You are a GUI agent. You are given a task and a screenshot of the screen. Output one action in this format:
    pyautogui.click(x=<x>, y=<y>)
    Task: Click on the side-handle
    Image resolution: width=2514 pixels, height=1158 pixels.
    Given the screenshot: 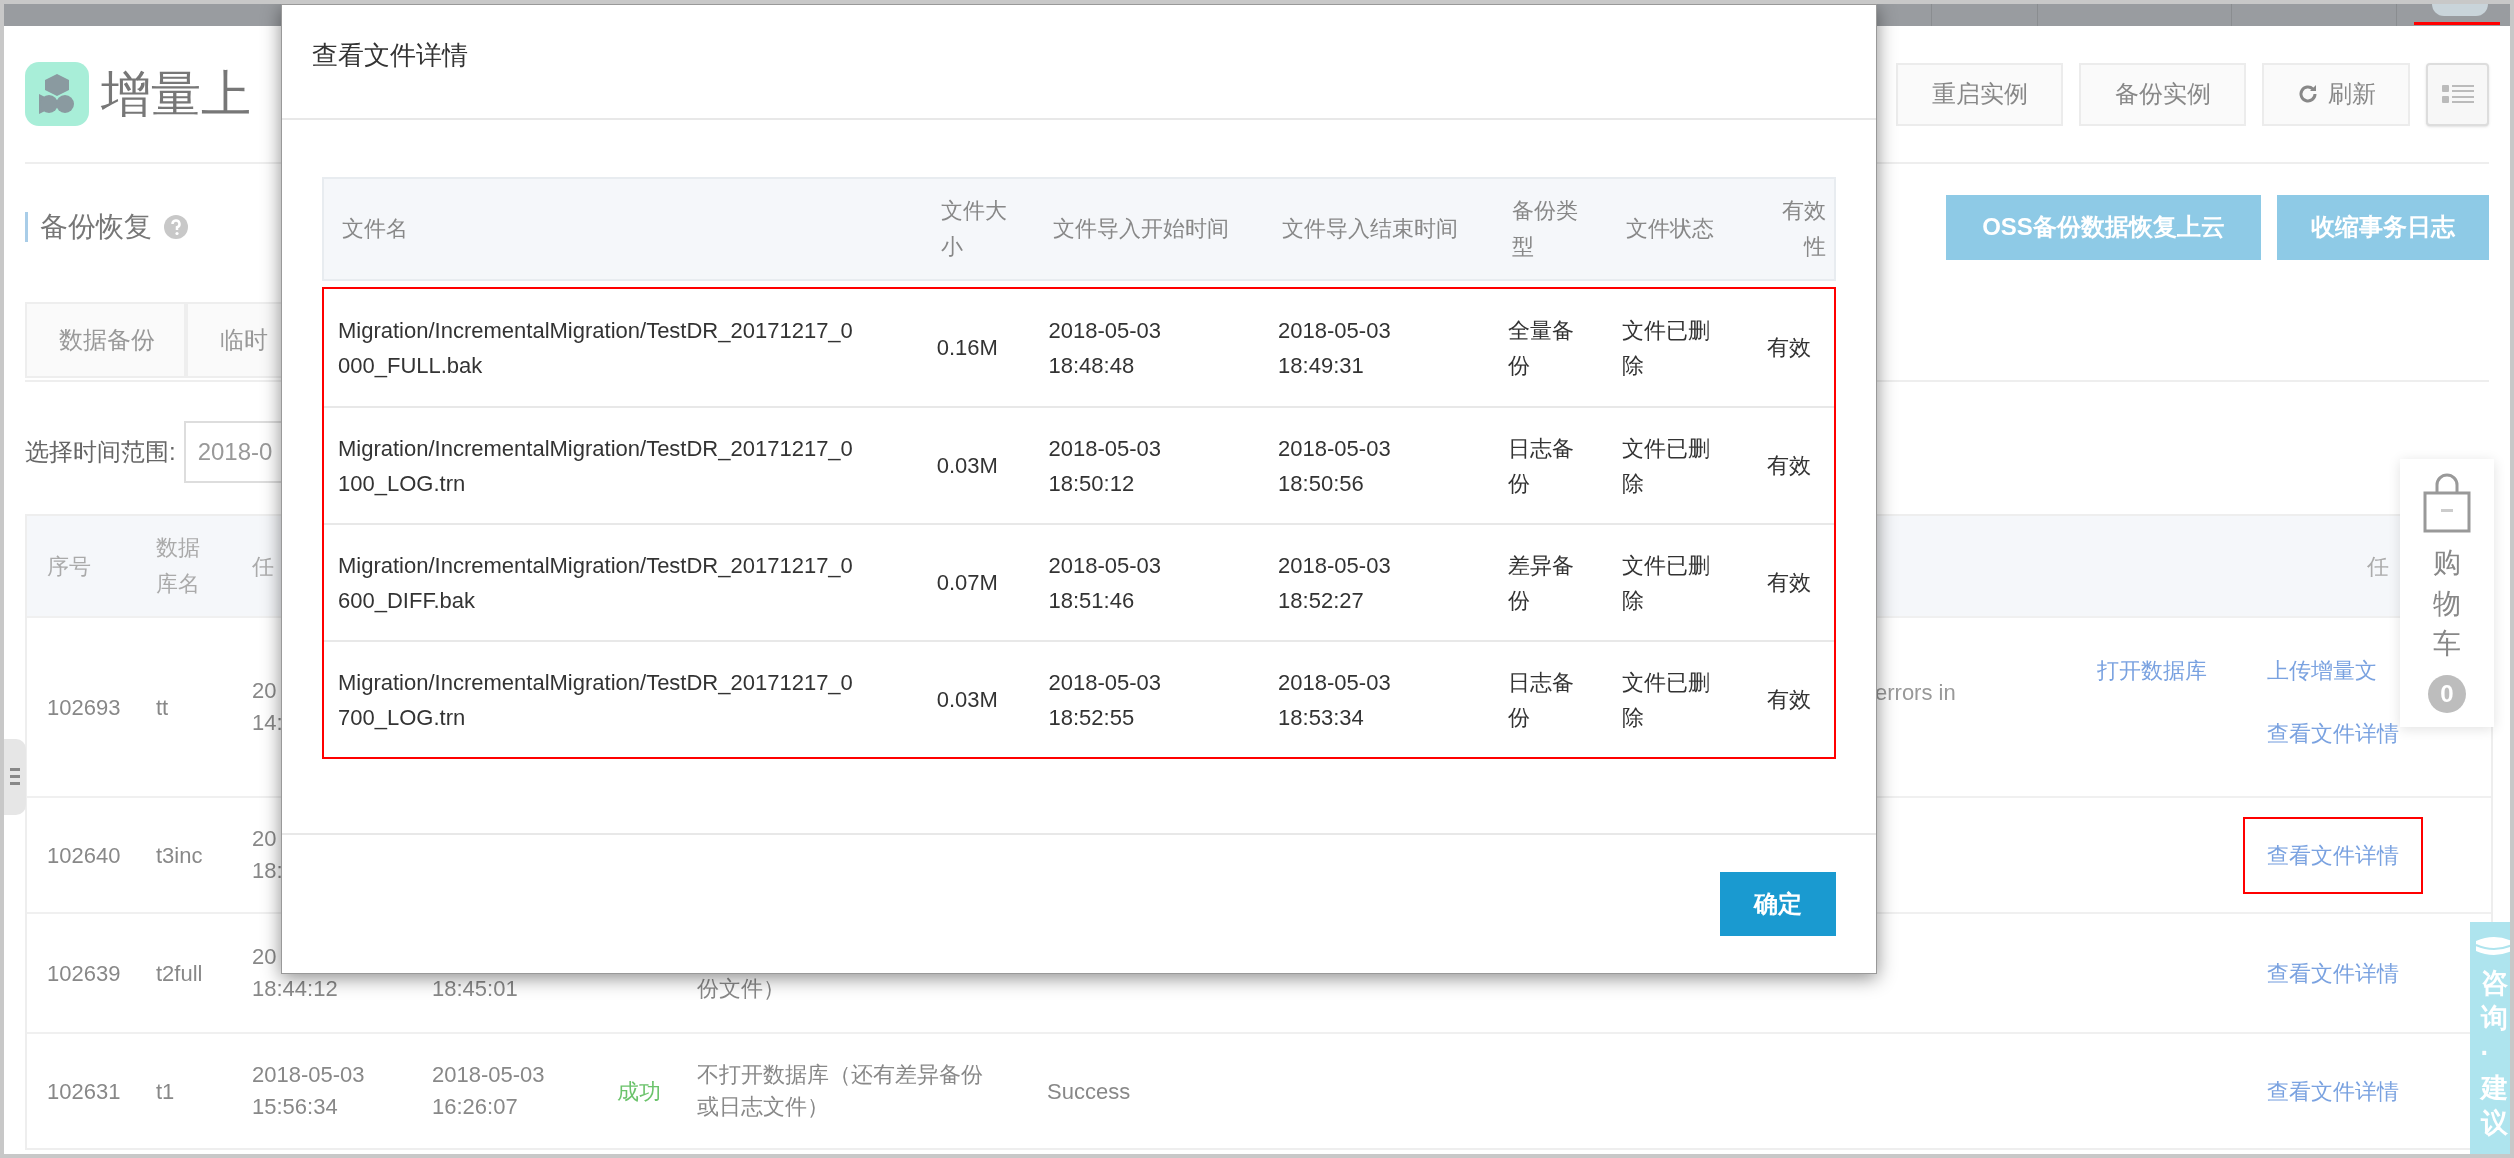 What is the action you would take?
    pyautogui.click(x=15, y=777)
    